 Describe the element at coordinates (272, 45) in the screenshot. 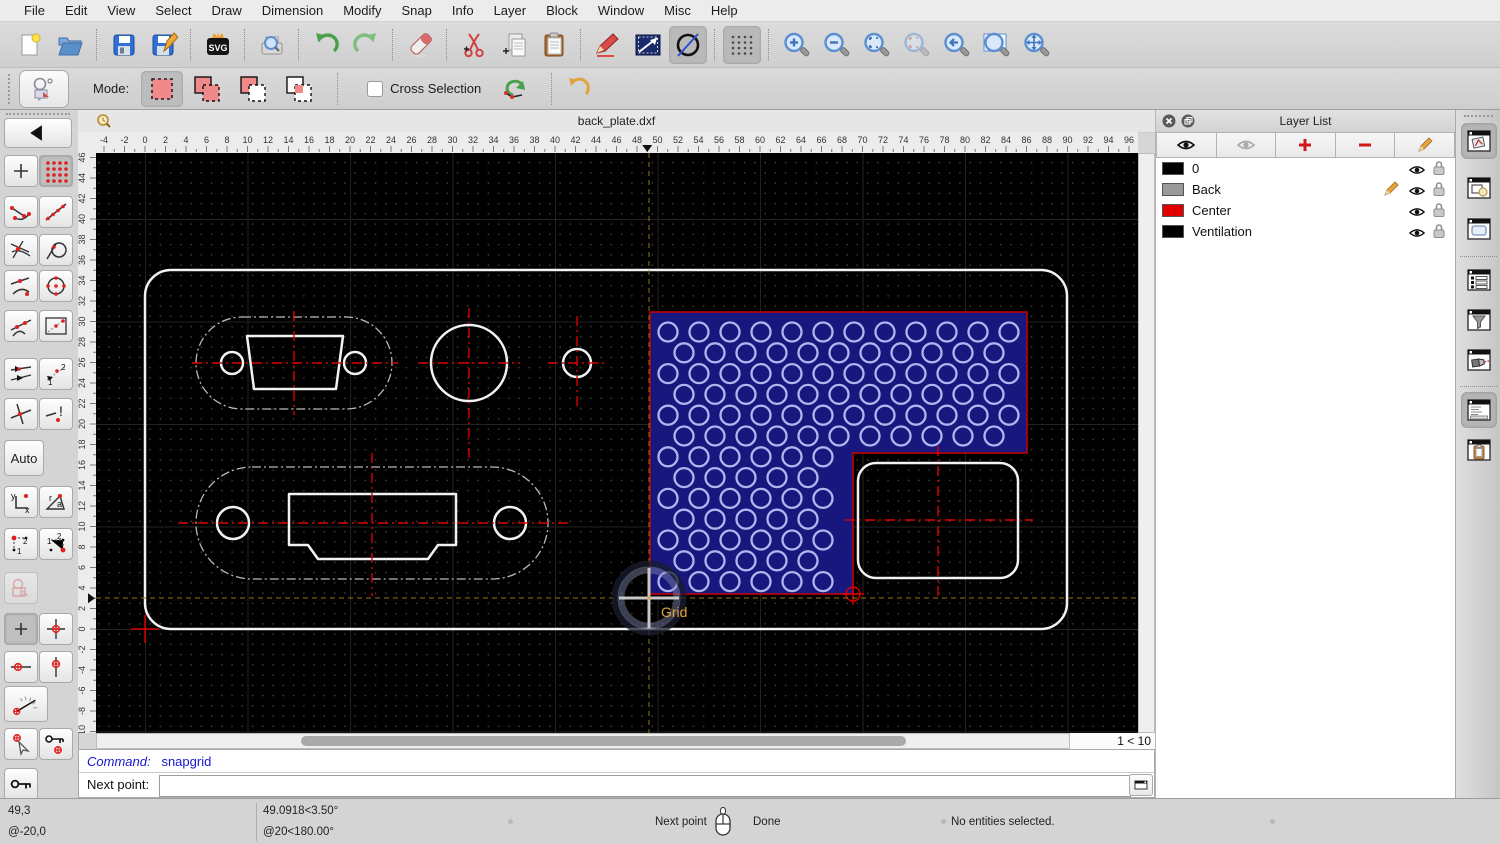

I see `print-preview-button` at that location.